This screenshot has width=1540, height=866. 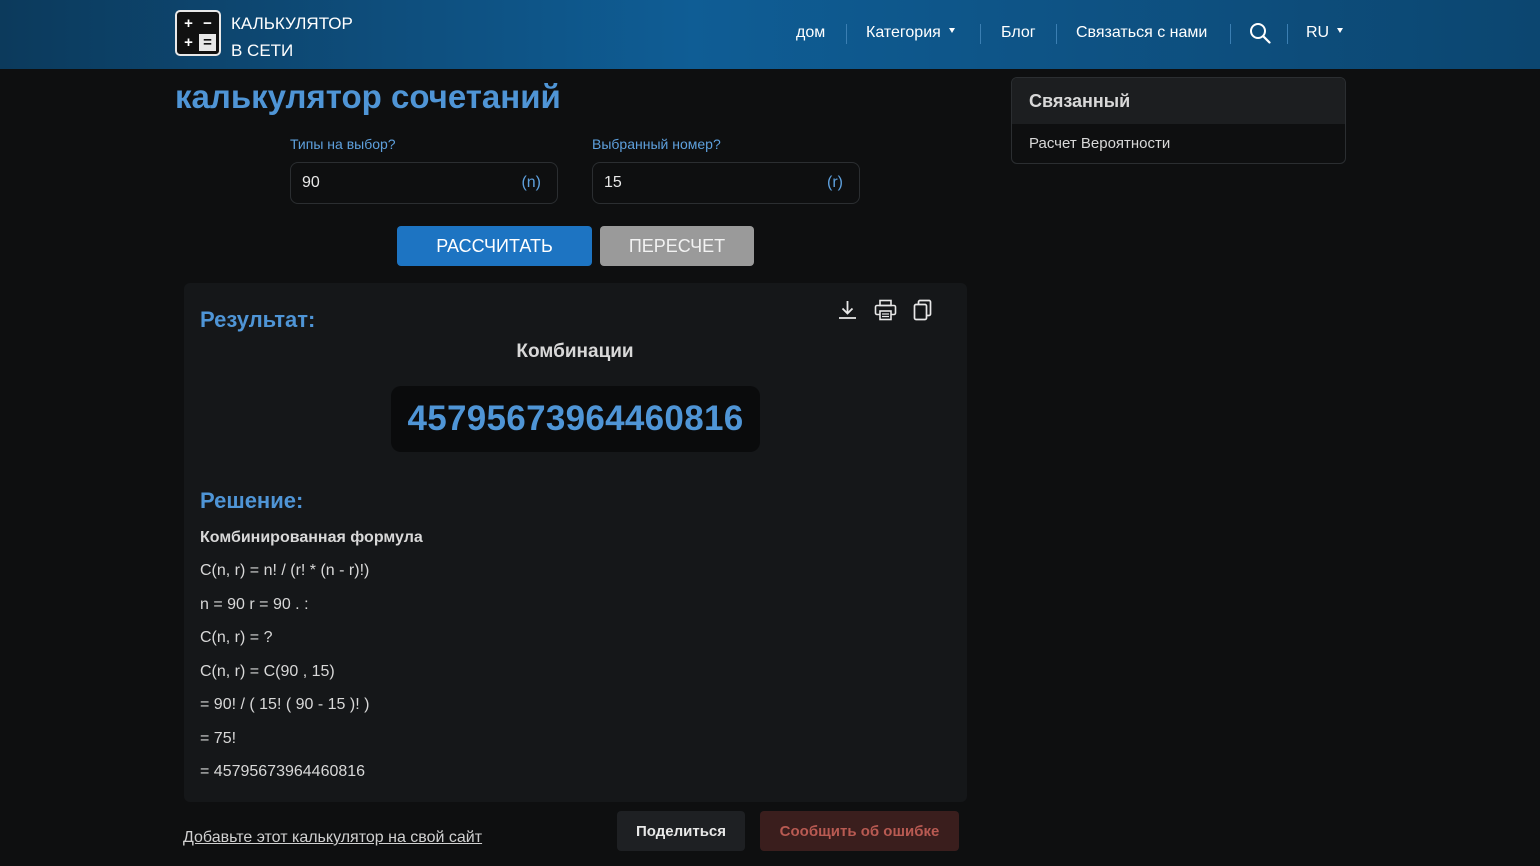 I want to click on result-value-box: 45795673964460816, so click(x=575, y=419).